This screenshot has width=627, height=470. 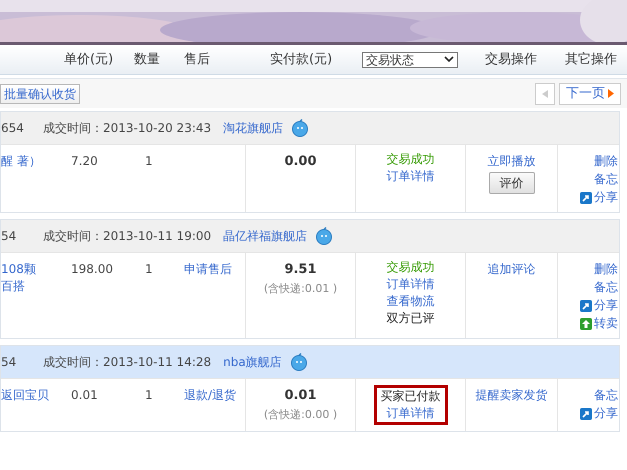 What do you see at coordinates (511, 59) in the screenshot?
I see `column-header: 交易操作` at bounding box center [511, 59].